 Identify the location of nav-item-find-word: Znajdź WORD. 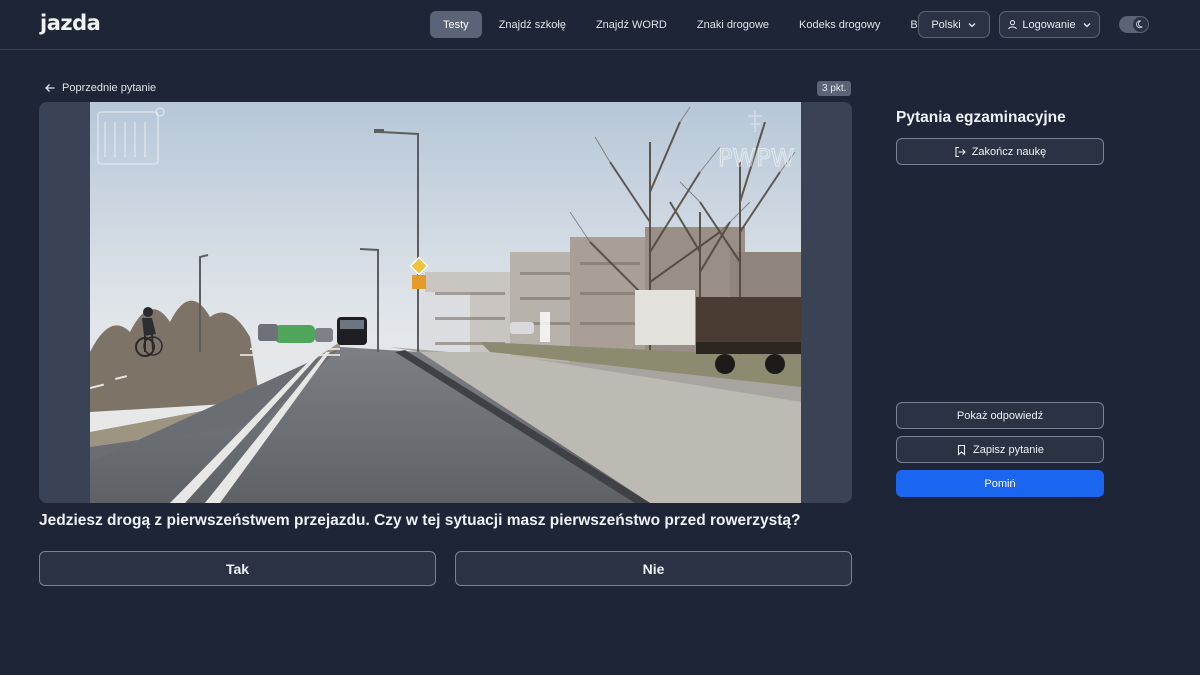
(631, 24).